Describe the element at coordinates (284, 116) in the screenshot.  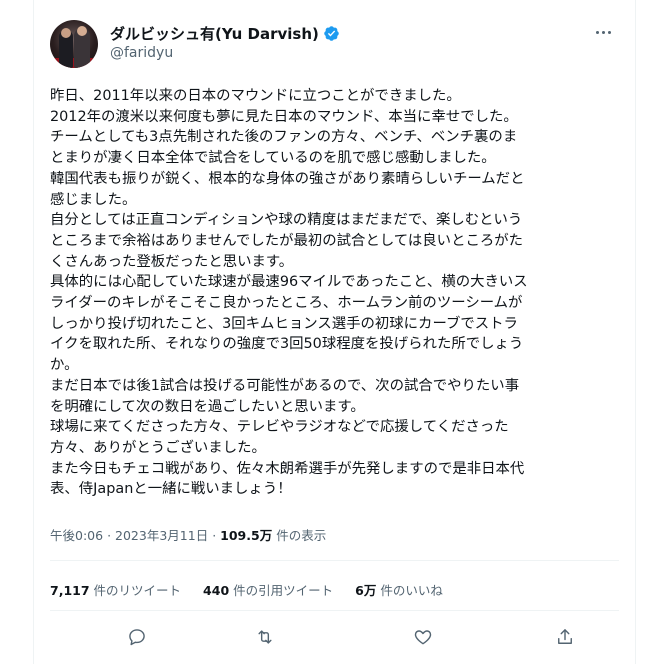
I see `tweet-text-line: 2012年の渡米以来何度も夢に見た日本のマウンド、本当に幸せでした。` at that location.